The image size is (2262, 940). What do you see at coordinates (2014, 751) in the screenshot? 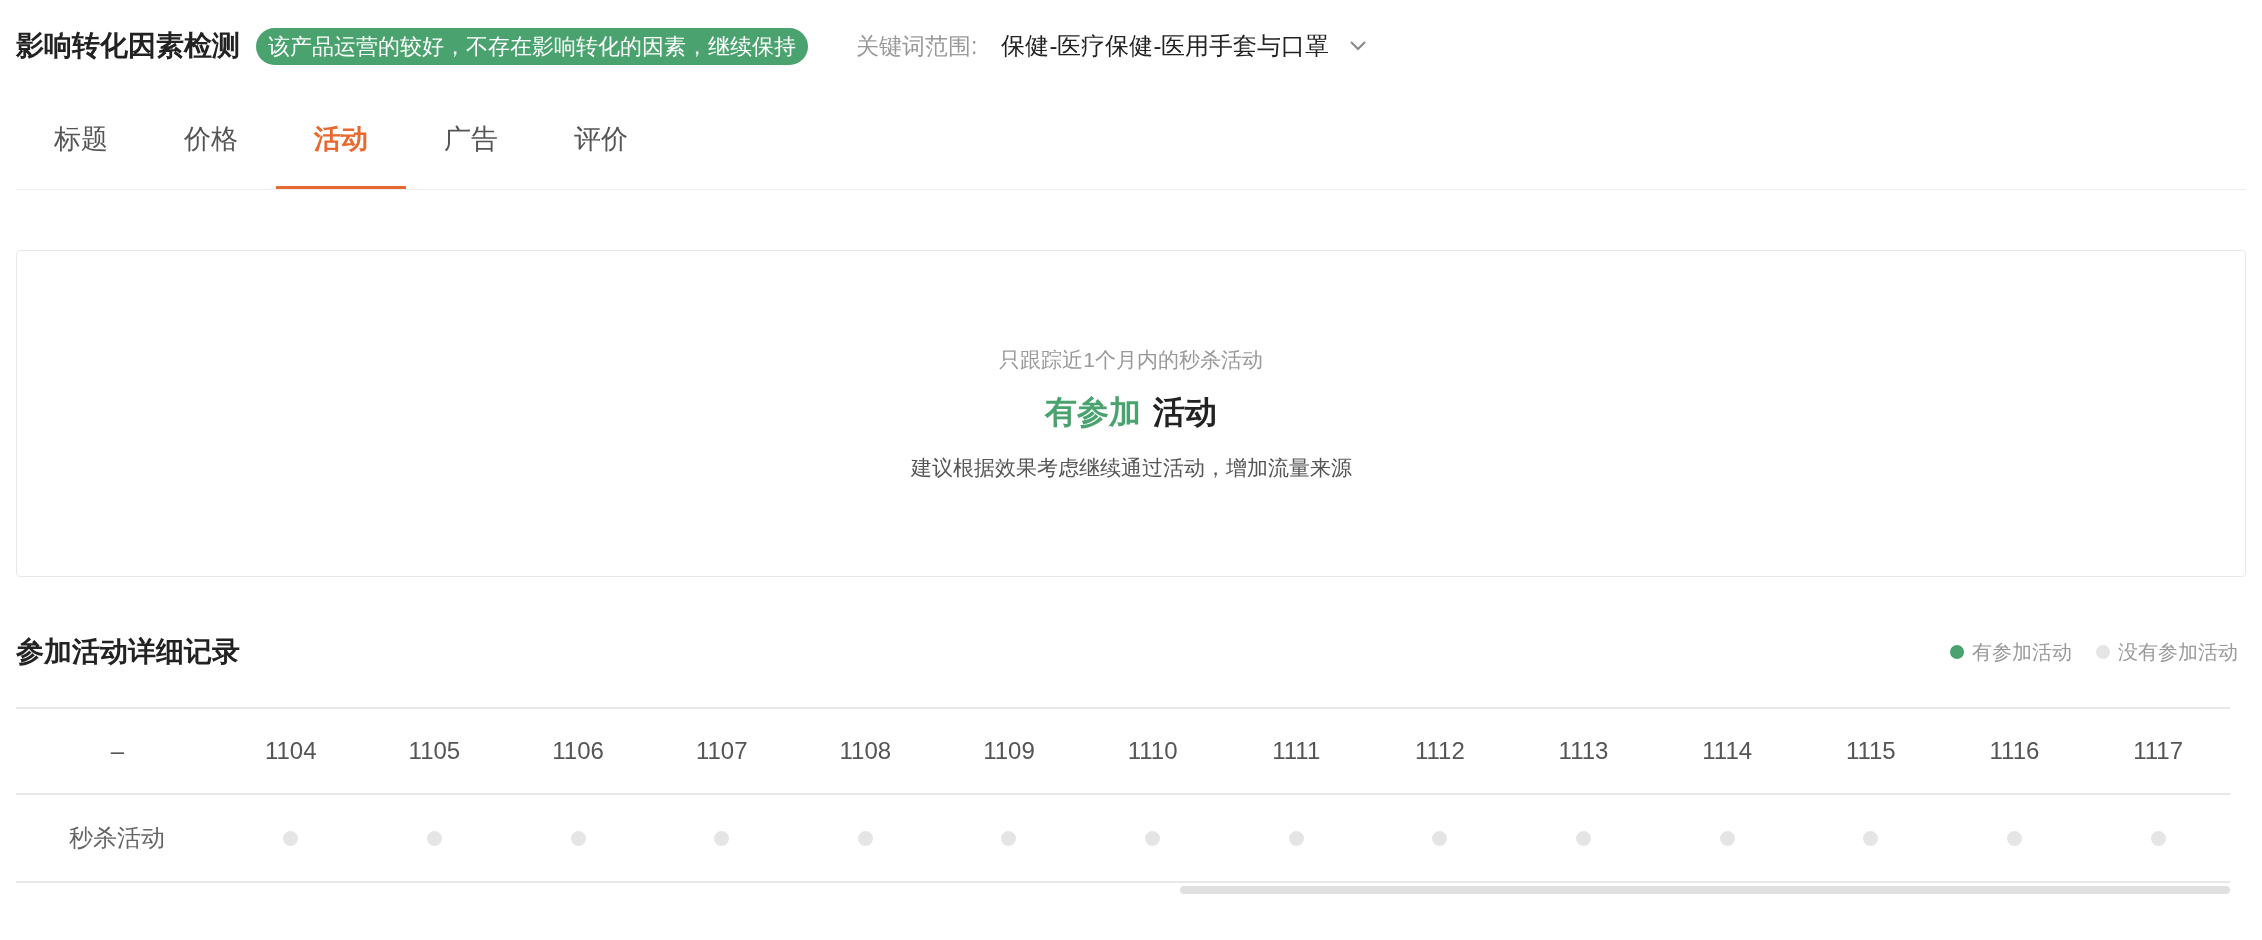
I see `date-header: 1116` at bounding box center [2014, 751].